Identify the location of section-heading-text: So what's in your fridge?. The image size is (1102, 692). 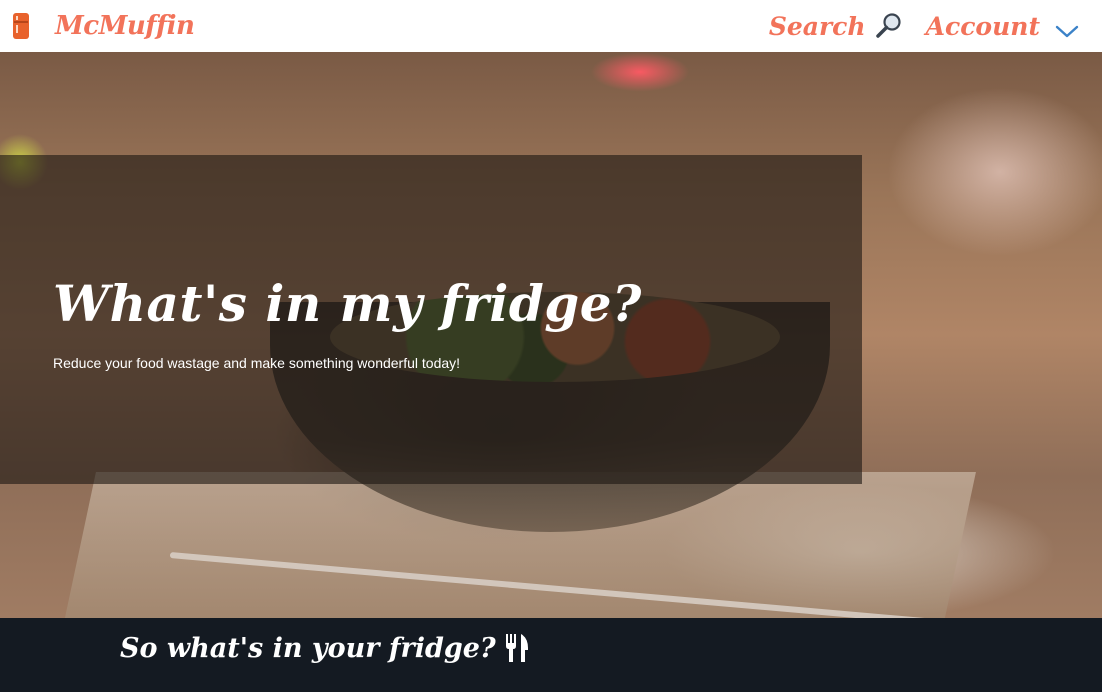
(308, 648).